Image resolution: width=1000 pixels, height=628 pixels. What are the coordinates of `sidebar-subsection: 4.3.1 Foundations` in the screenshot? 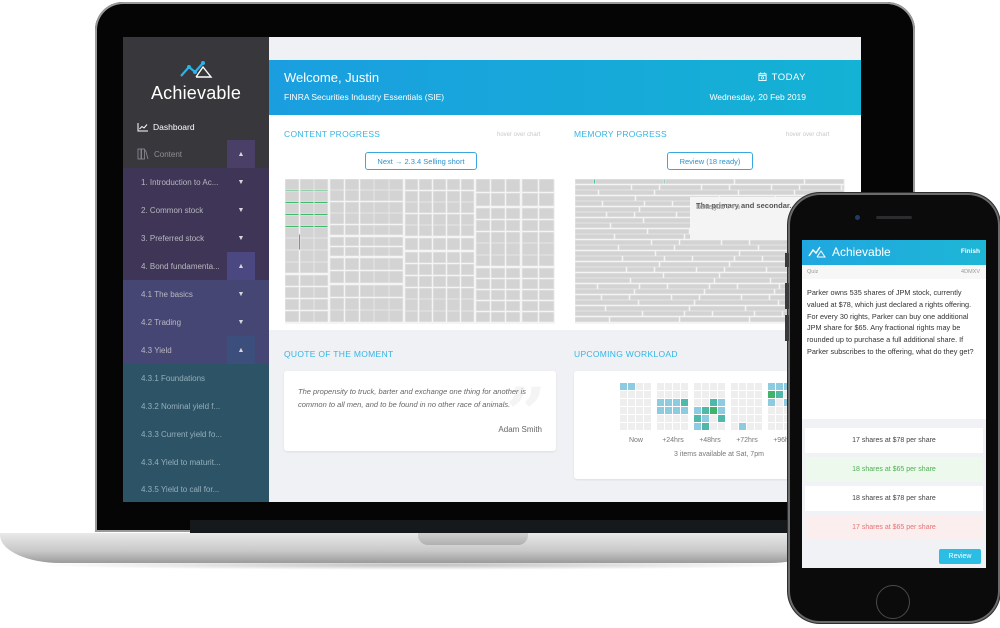 It's located at (196, 378).